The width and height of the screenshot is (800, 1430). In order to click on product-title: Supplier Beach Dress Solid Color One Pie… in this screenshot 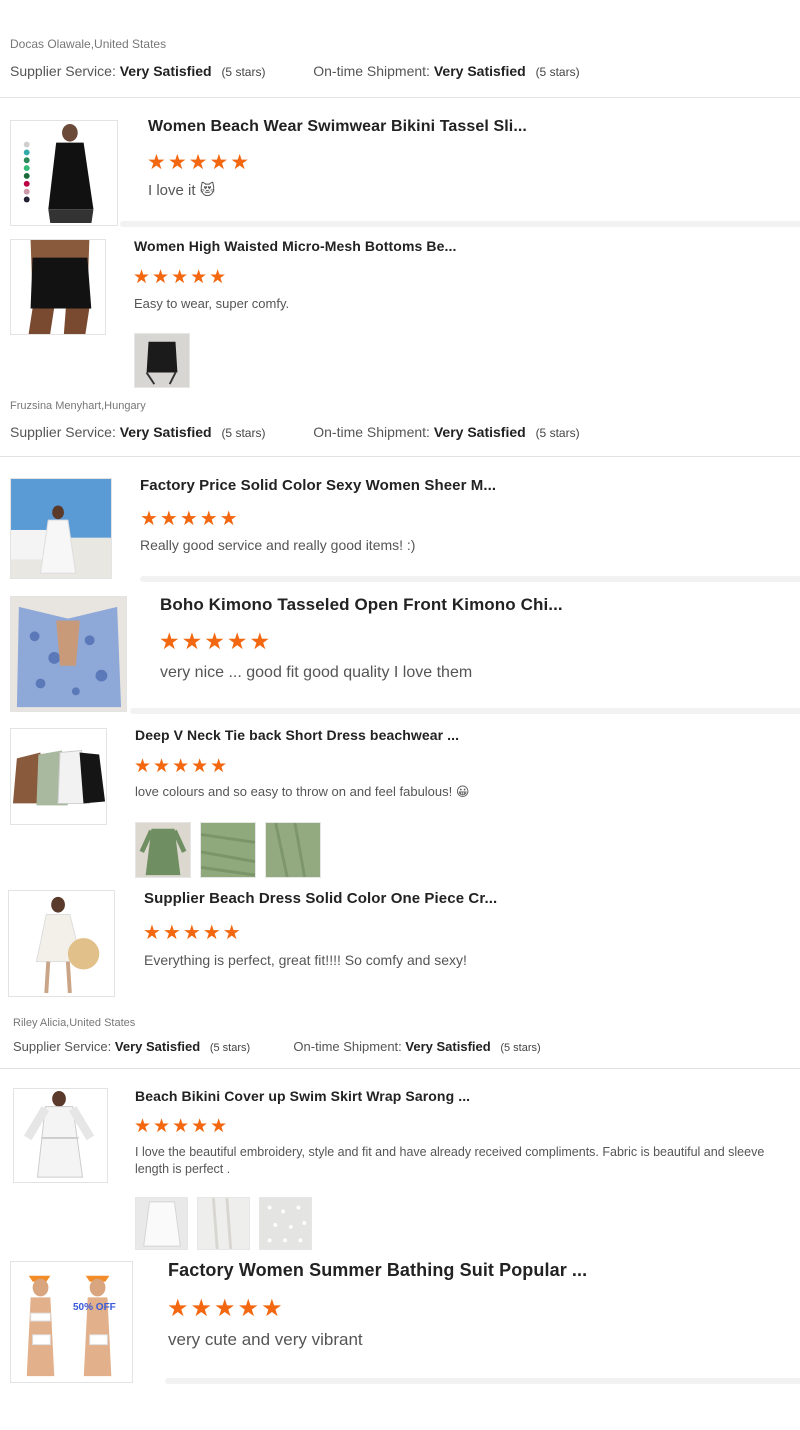, I will do `click(320, 898)`.